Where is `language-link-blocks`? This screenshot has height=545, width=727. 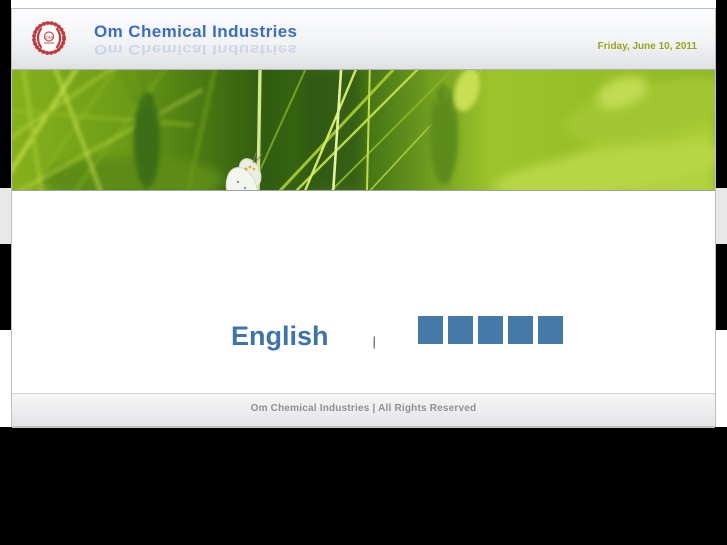 language-link-blocks is located at coordinates (490, 329).